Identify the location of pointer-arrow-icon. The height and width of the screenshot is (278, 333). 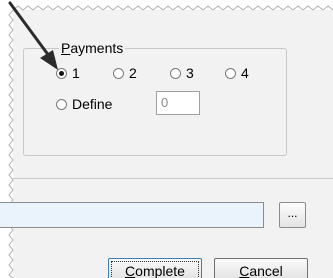
(33, 35).